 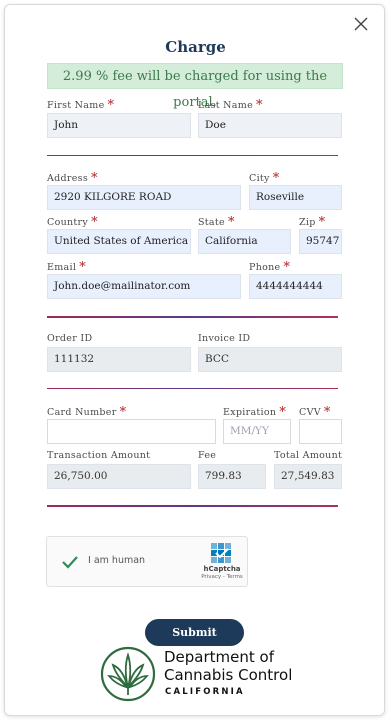 I want to click on zip-label: Zip *, so click(x=312, y=222).